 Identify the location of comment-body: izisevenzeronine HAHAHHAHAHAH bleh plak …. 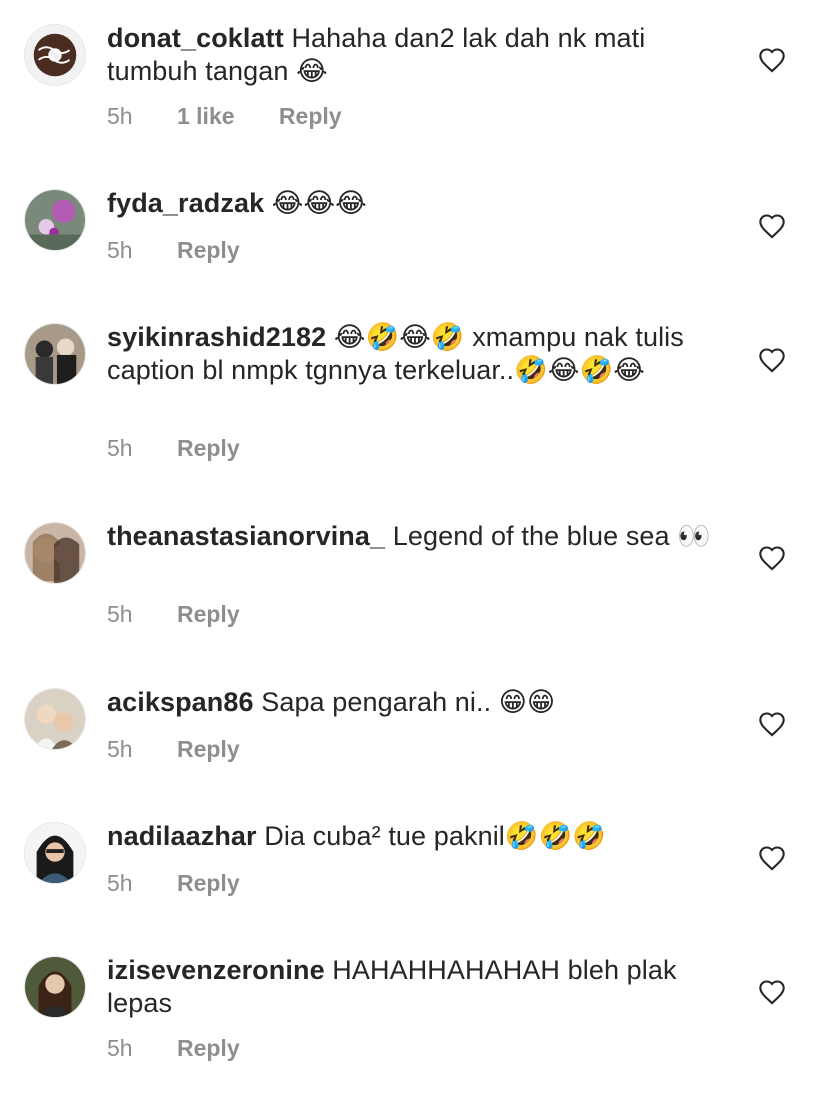
(417, 987).